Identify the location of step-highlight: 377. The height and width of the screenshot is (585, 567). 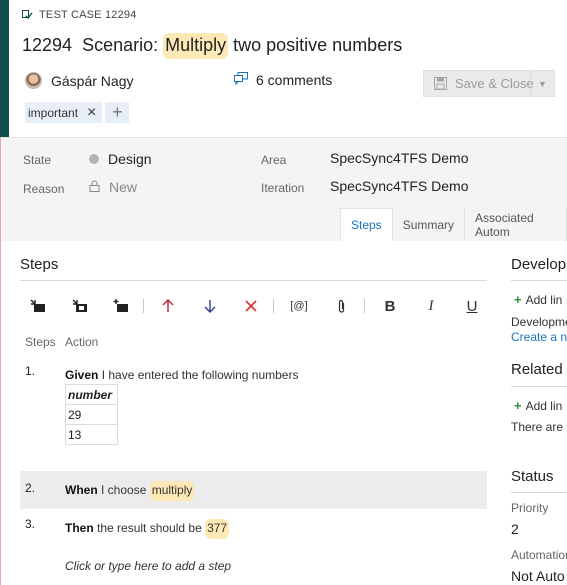
(217, 529).